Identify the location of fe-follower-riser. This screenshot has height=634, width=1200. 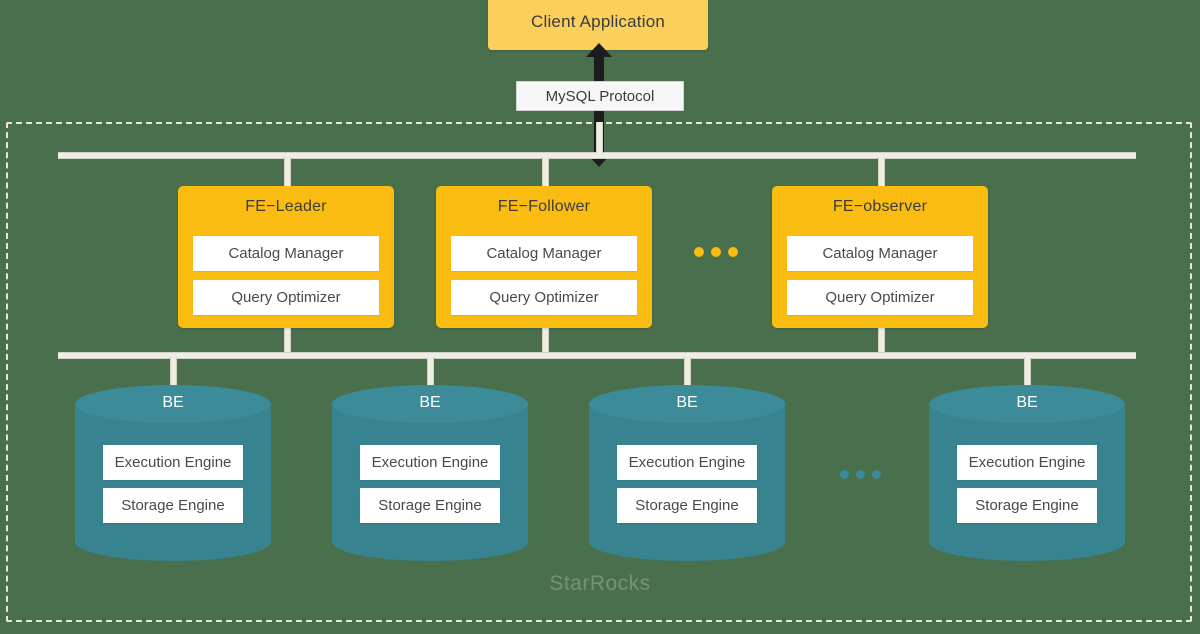
(545, 341).